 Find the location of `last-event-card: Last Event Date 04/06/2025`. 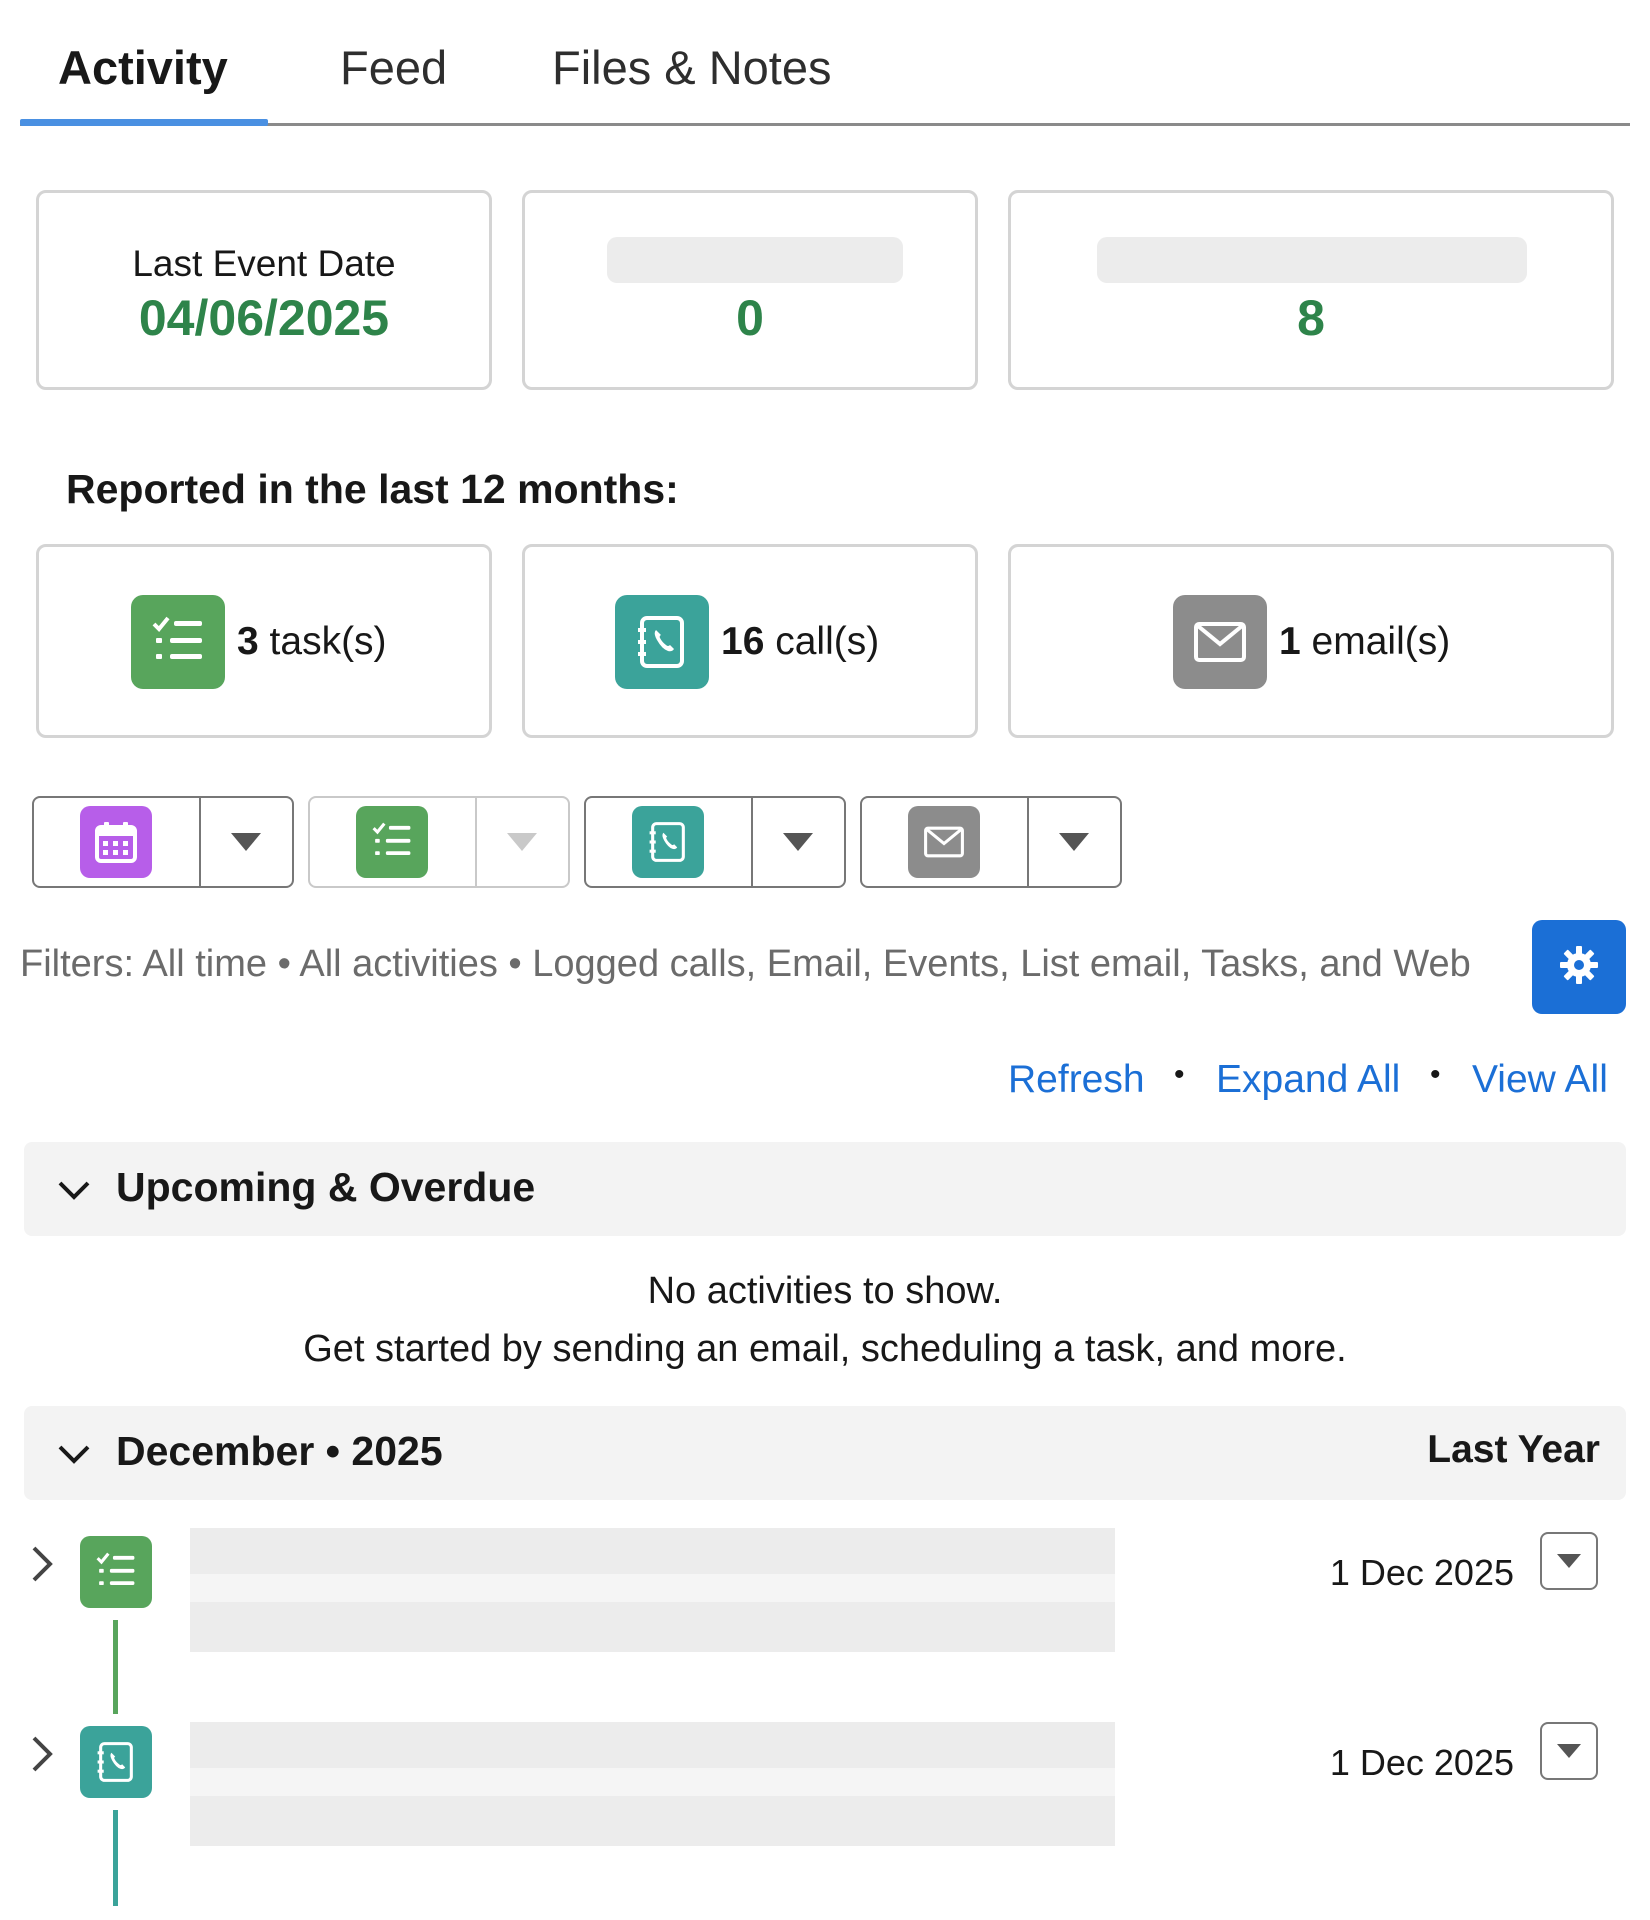

last-event-card: Last Event Date 04/06/2025 is located at coordinates (264, 290).